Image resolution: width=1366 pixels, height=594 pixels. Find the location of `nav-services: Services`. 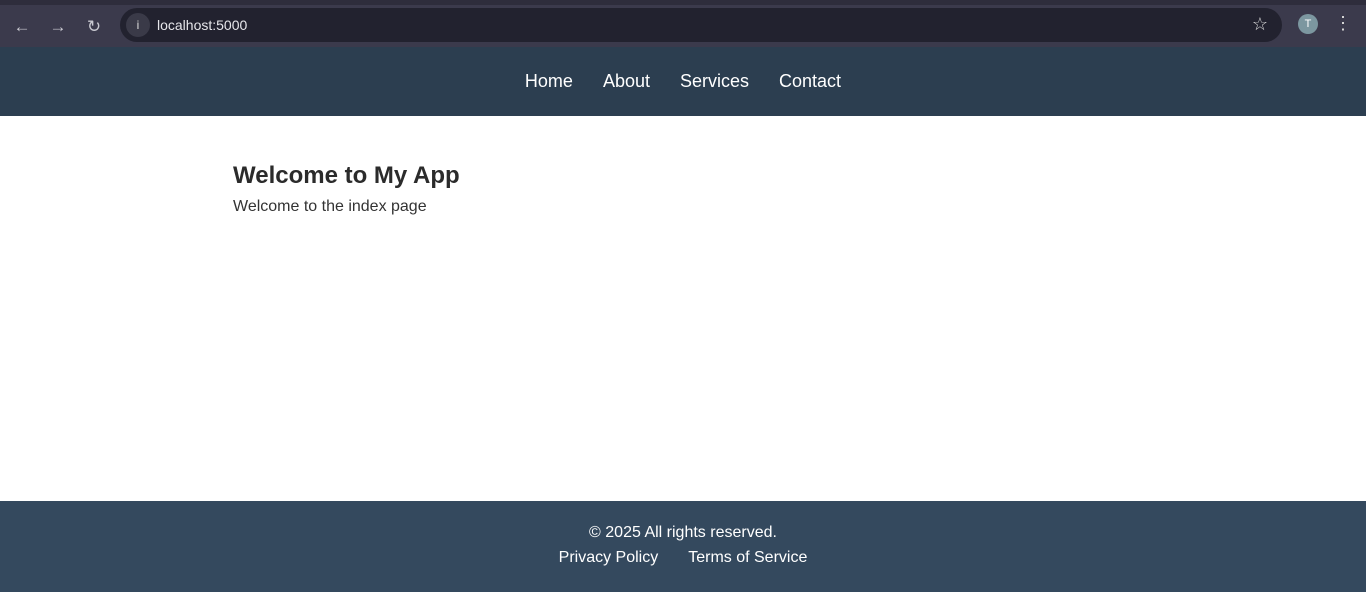

nav-services: Services is located at coordinates (714, 81).